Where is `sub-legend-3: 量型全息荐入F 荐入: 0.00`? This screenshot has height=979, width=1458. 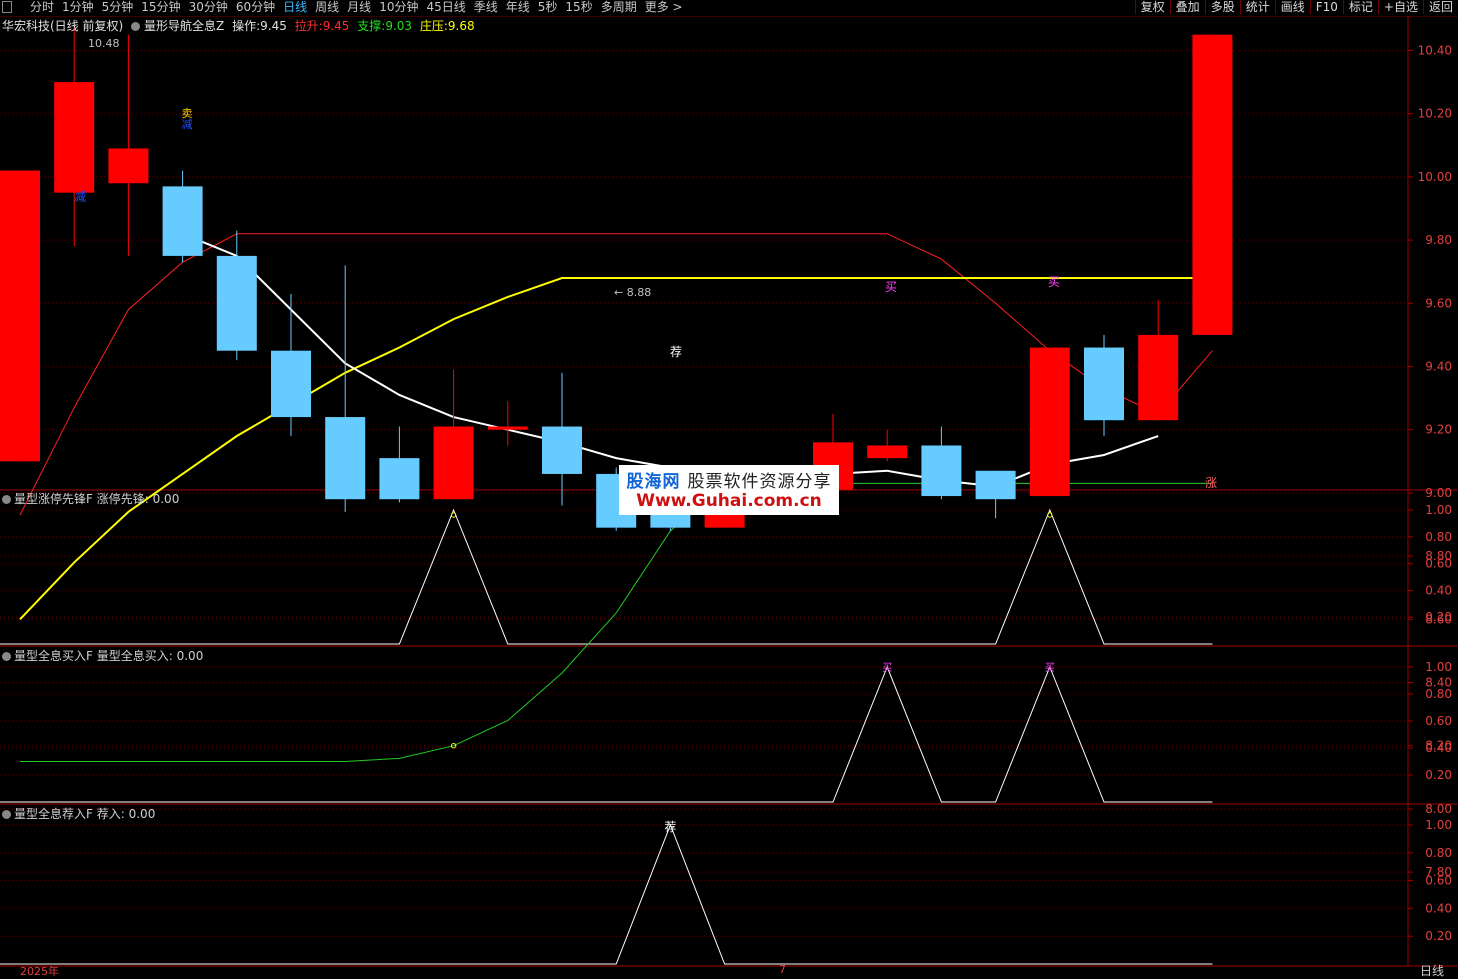 sub-legend-3: 量型全息荐入F 荐入: 0.00 is located at coordinates (78, 814).